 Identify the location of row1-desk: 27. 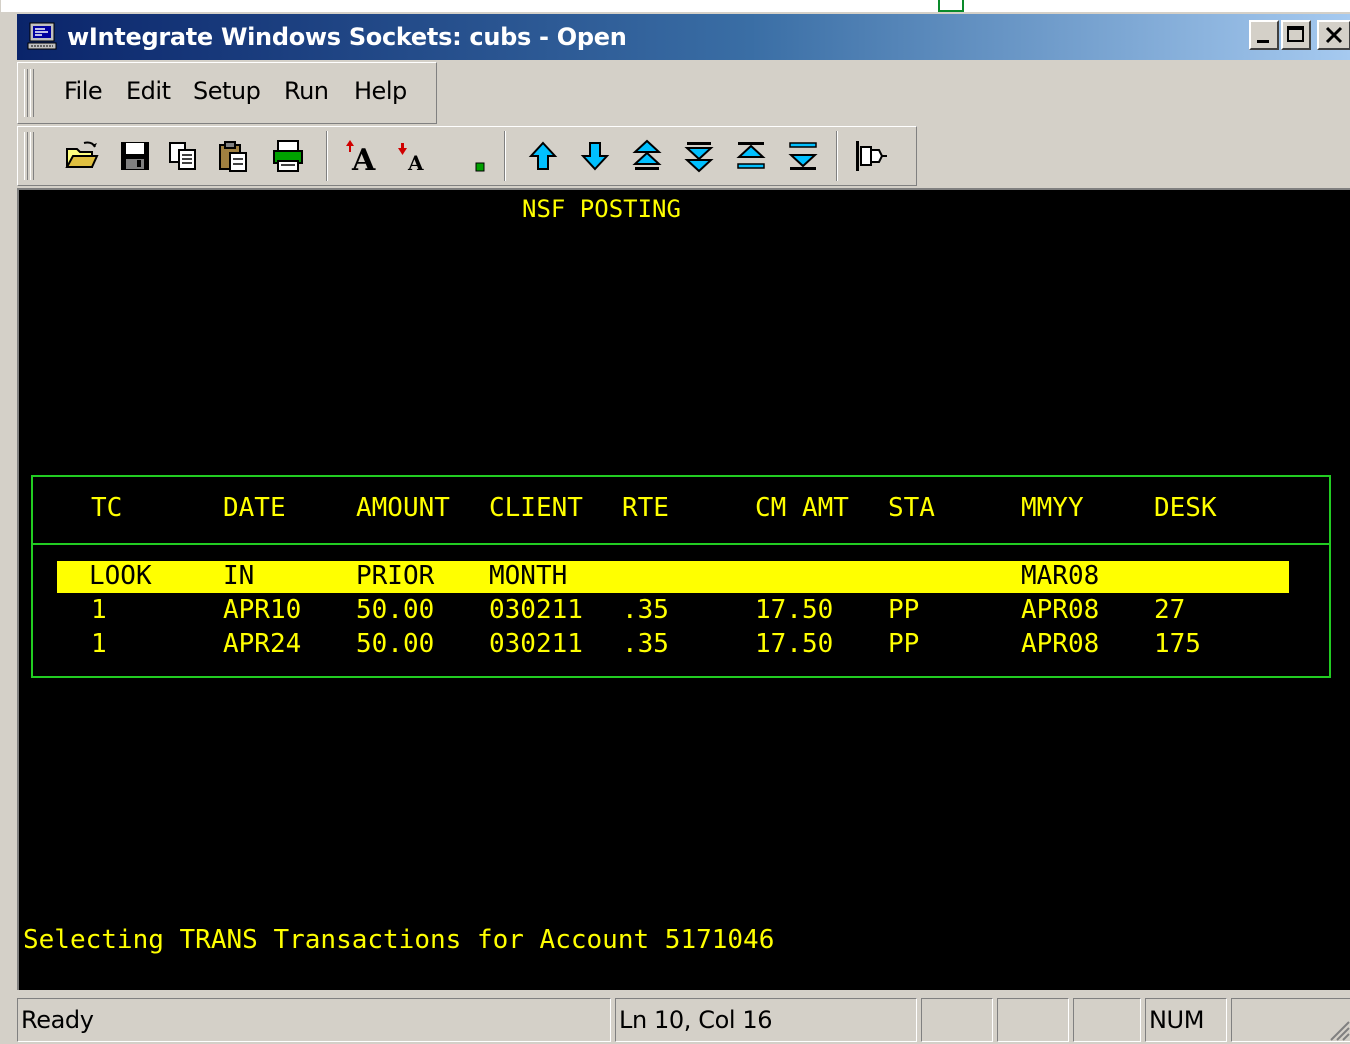
(1170, 610).